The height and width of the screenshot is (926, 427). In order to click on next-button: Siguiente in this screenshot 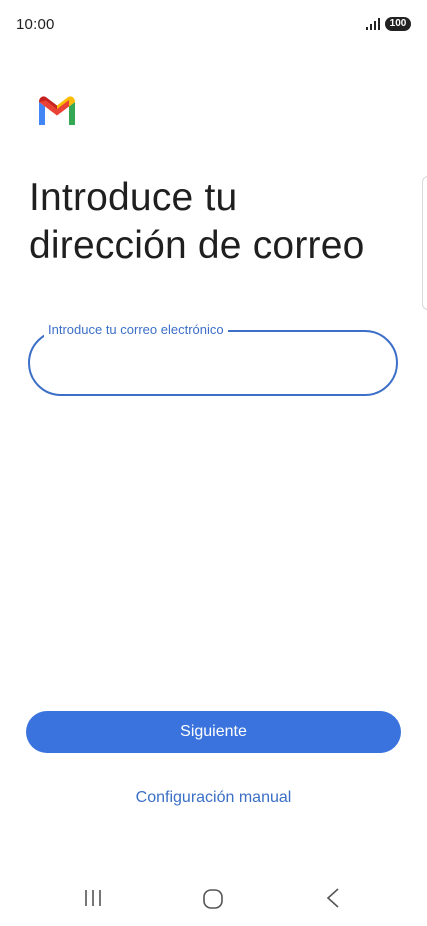, I will do `click(213, 732)`.